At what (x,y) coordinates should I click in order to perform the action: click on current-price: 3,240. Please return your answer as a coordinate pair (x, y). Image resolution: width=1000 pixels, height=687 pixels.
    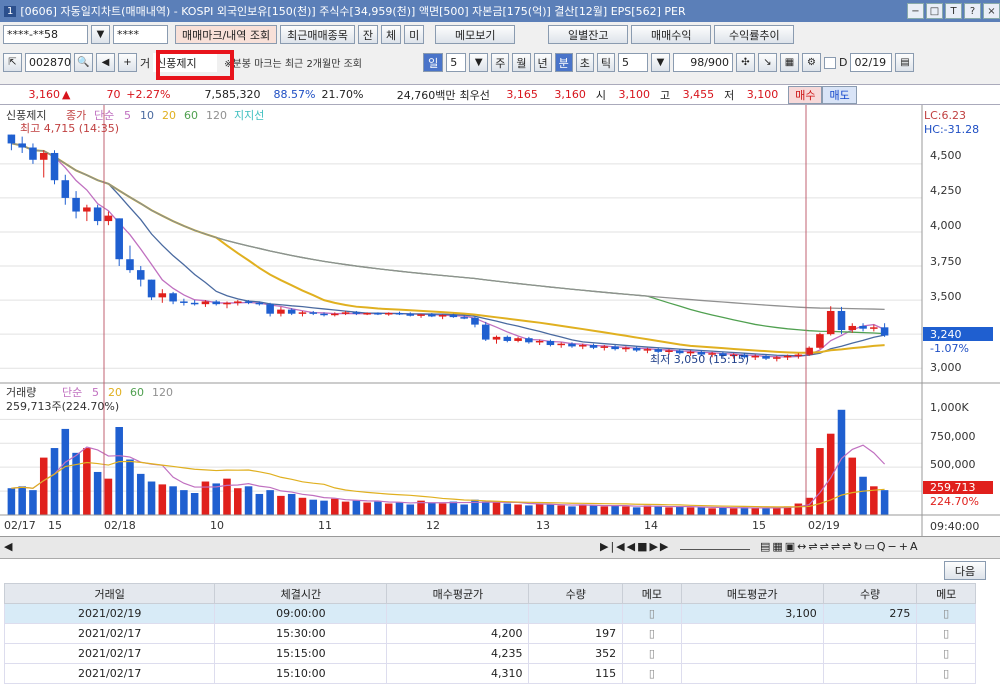
    Looking at the image, I should click on (946, 334).